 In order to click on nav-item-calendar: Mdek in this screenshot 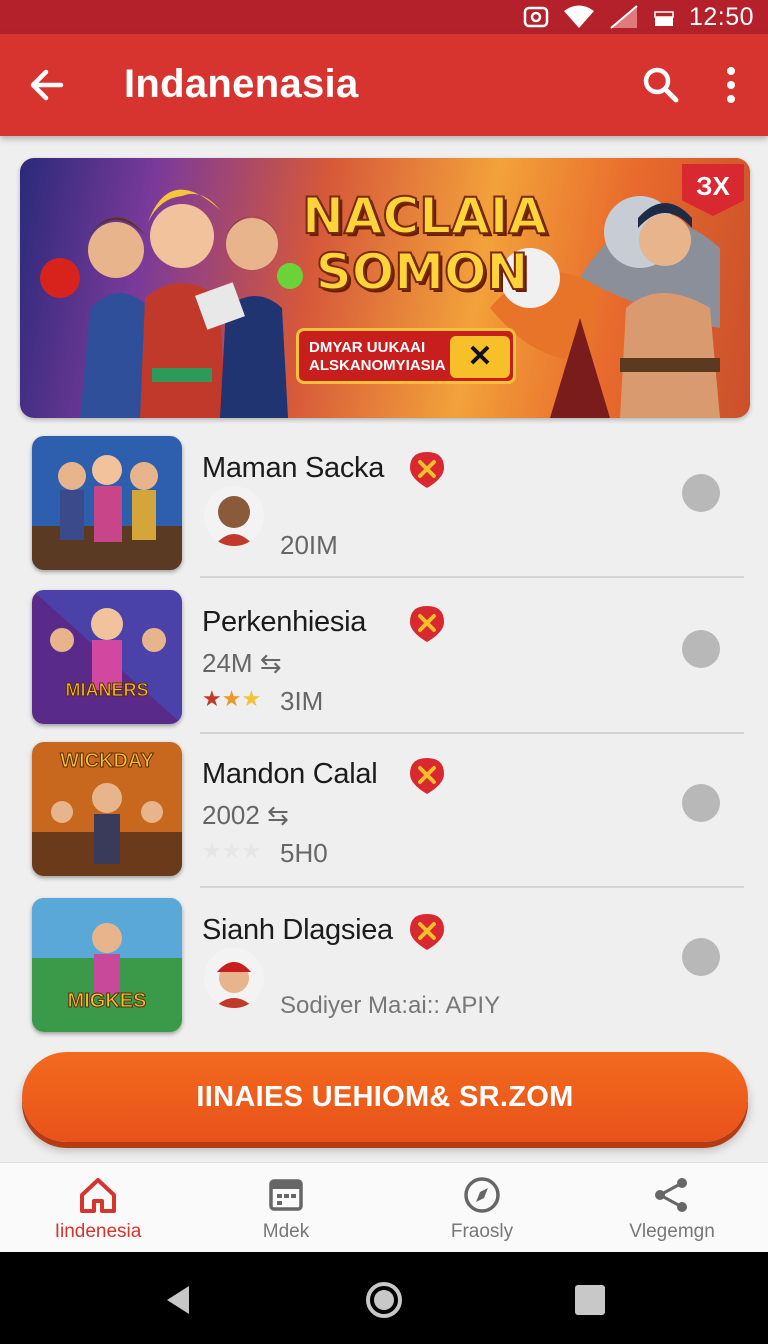, I will do `click(286, 1213)`.